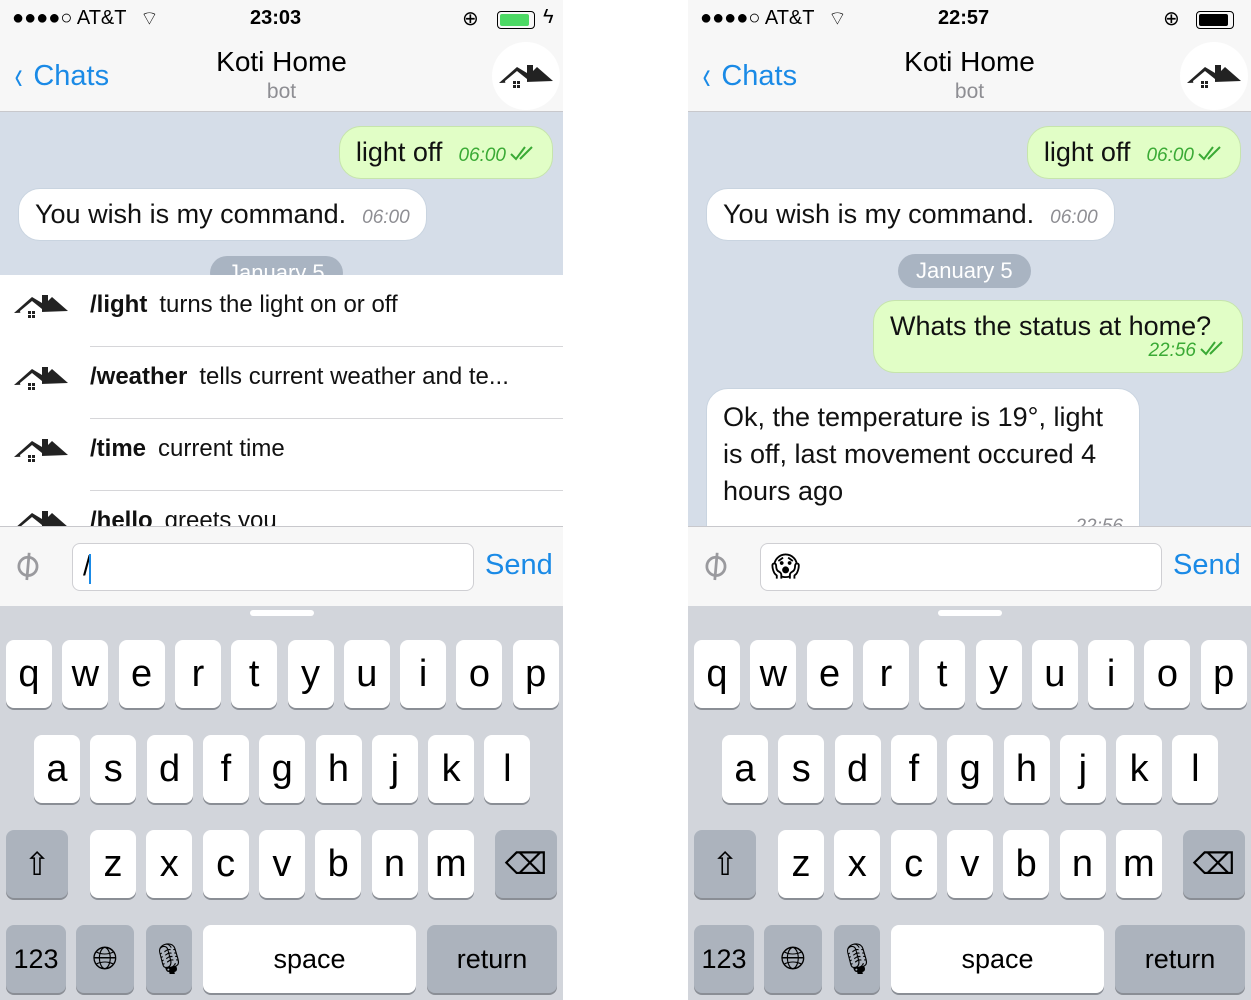 The width and height of the screenshot is (1251, 1000). What do you see at coordinates (139, 376) in the screenshot?
I see `command-name: /weather` at bounding box center [139, 376].